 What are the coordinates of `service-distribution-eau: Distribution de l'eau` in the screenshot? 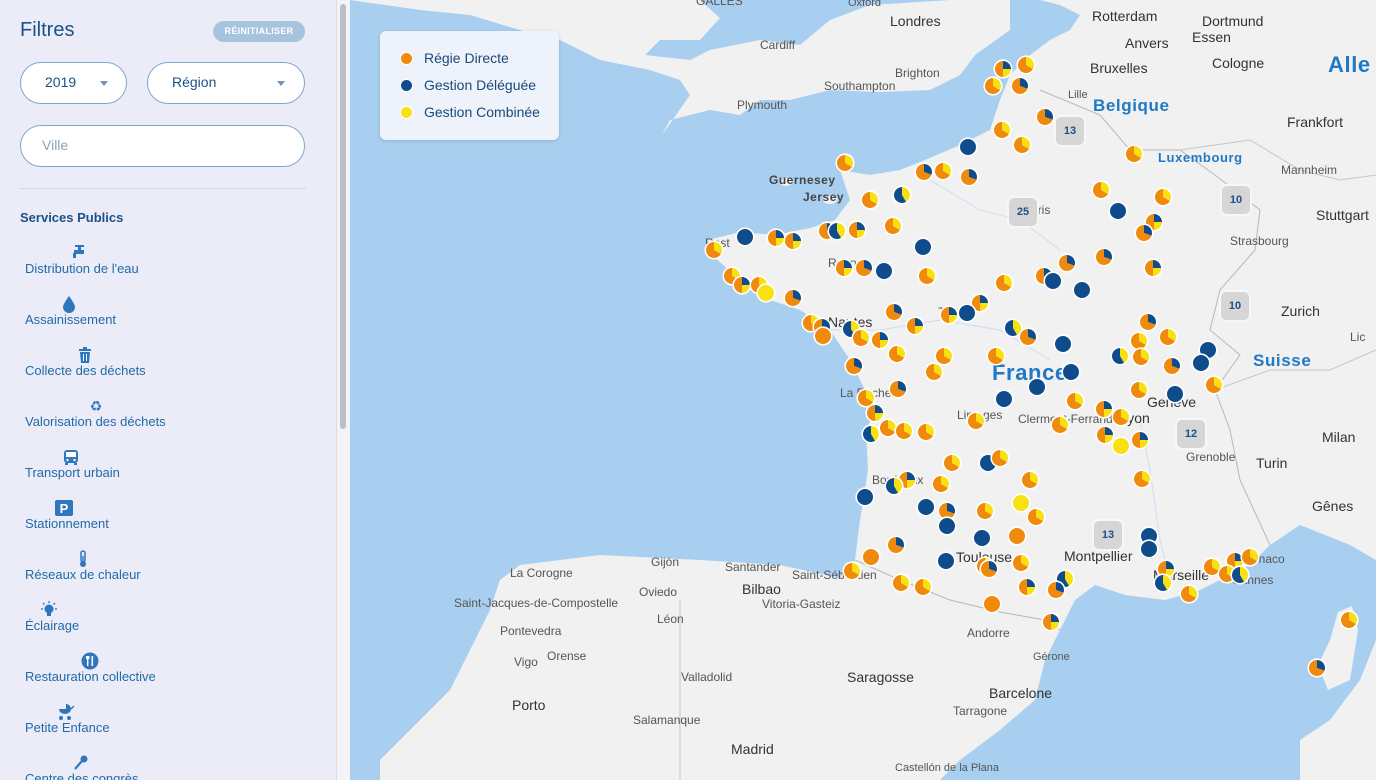 It's located at (175, 266).